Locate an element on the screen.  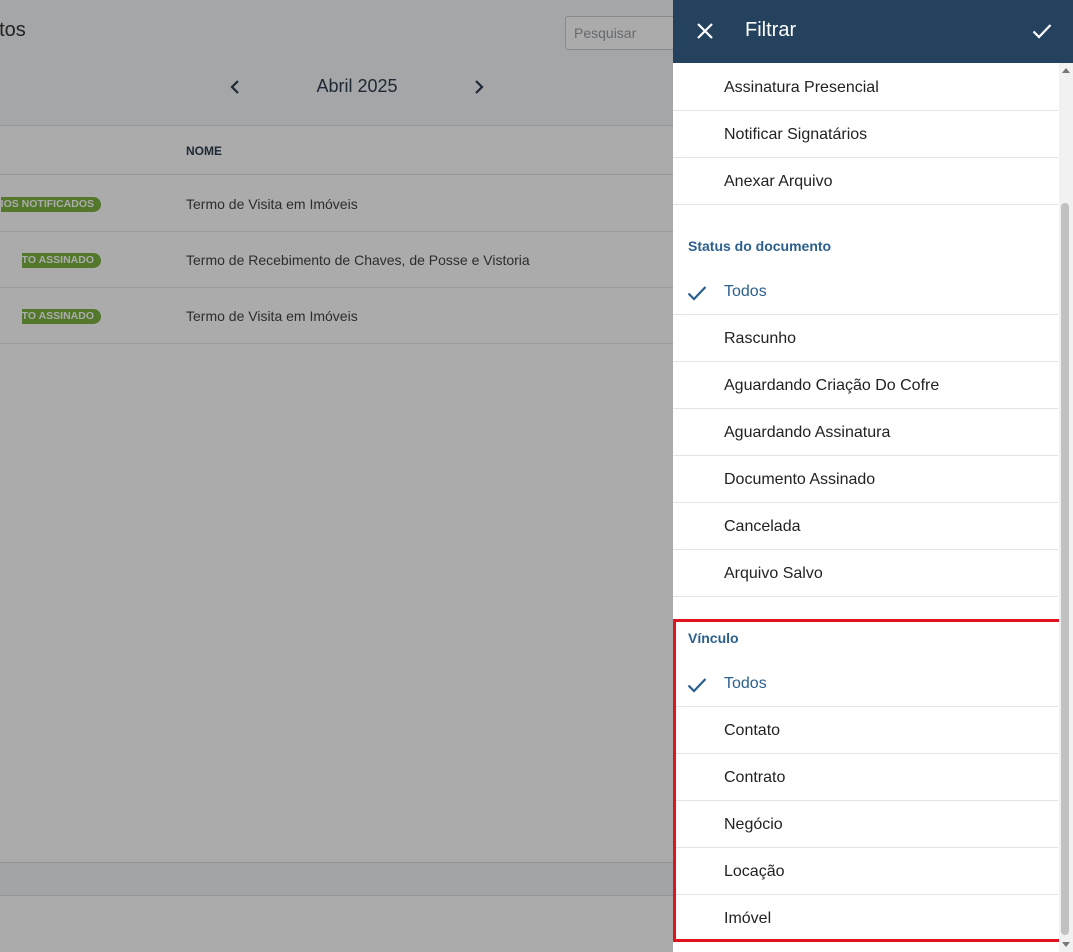
option-label: Rascunho is located at coordinates (760, 338).